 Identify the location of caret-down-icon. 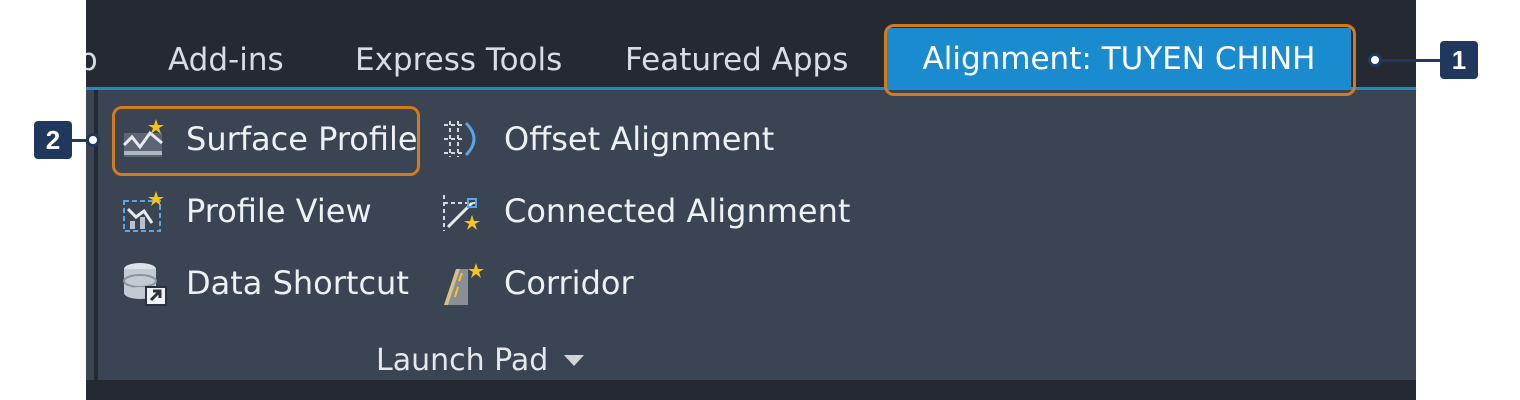
(574, 360).